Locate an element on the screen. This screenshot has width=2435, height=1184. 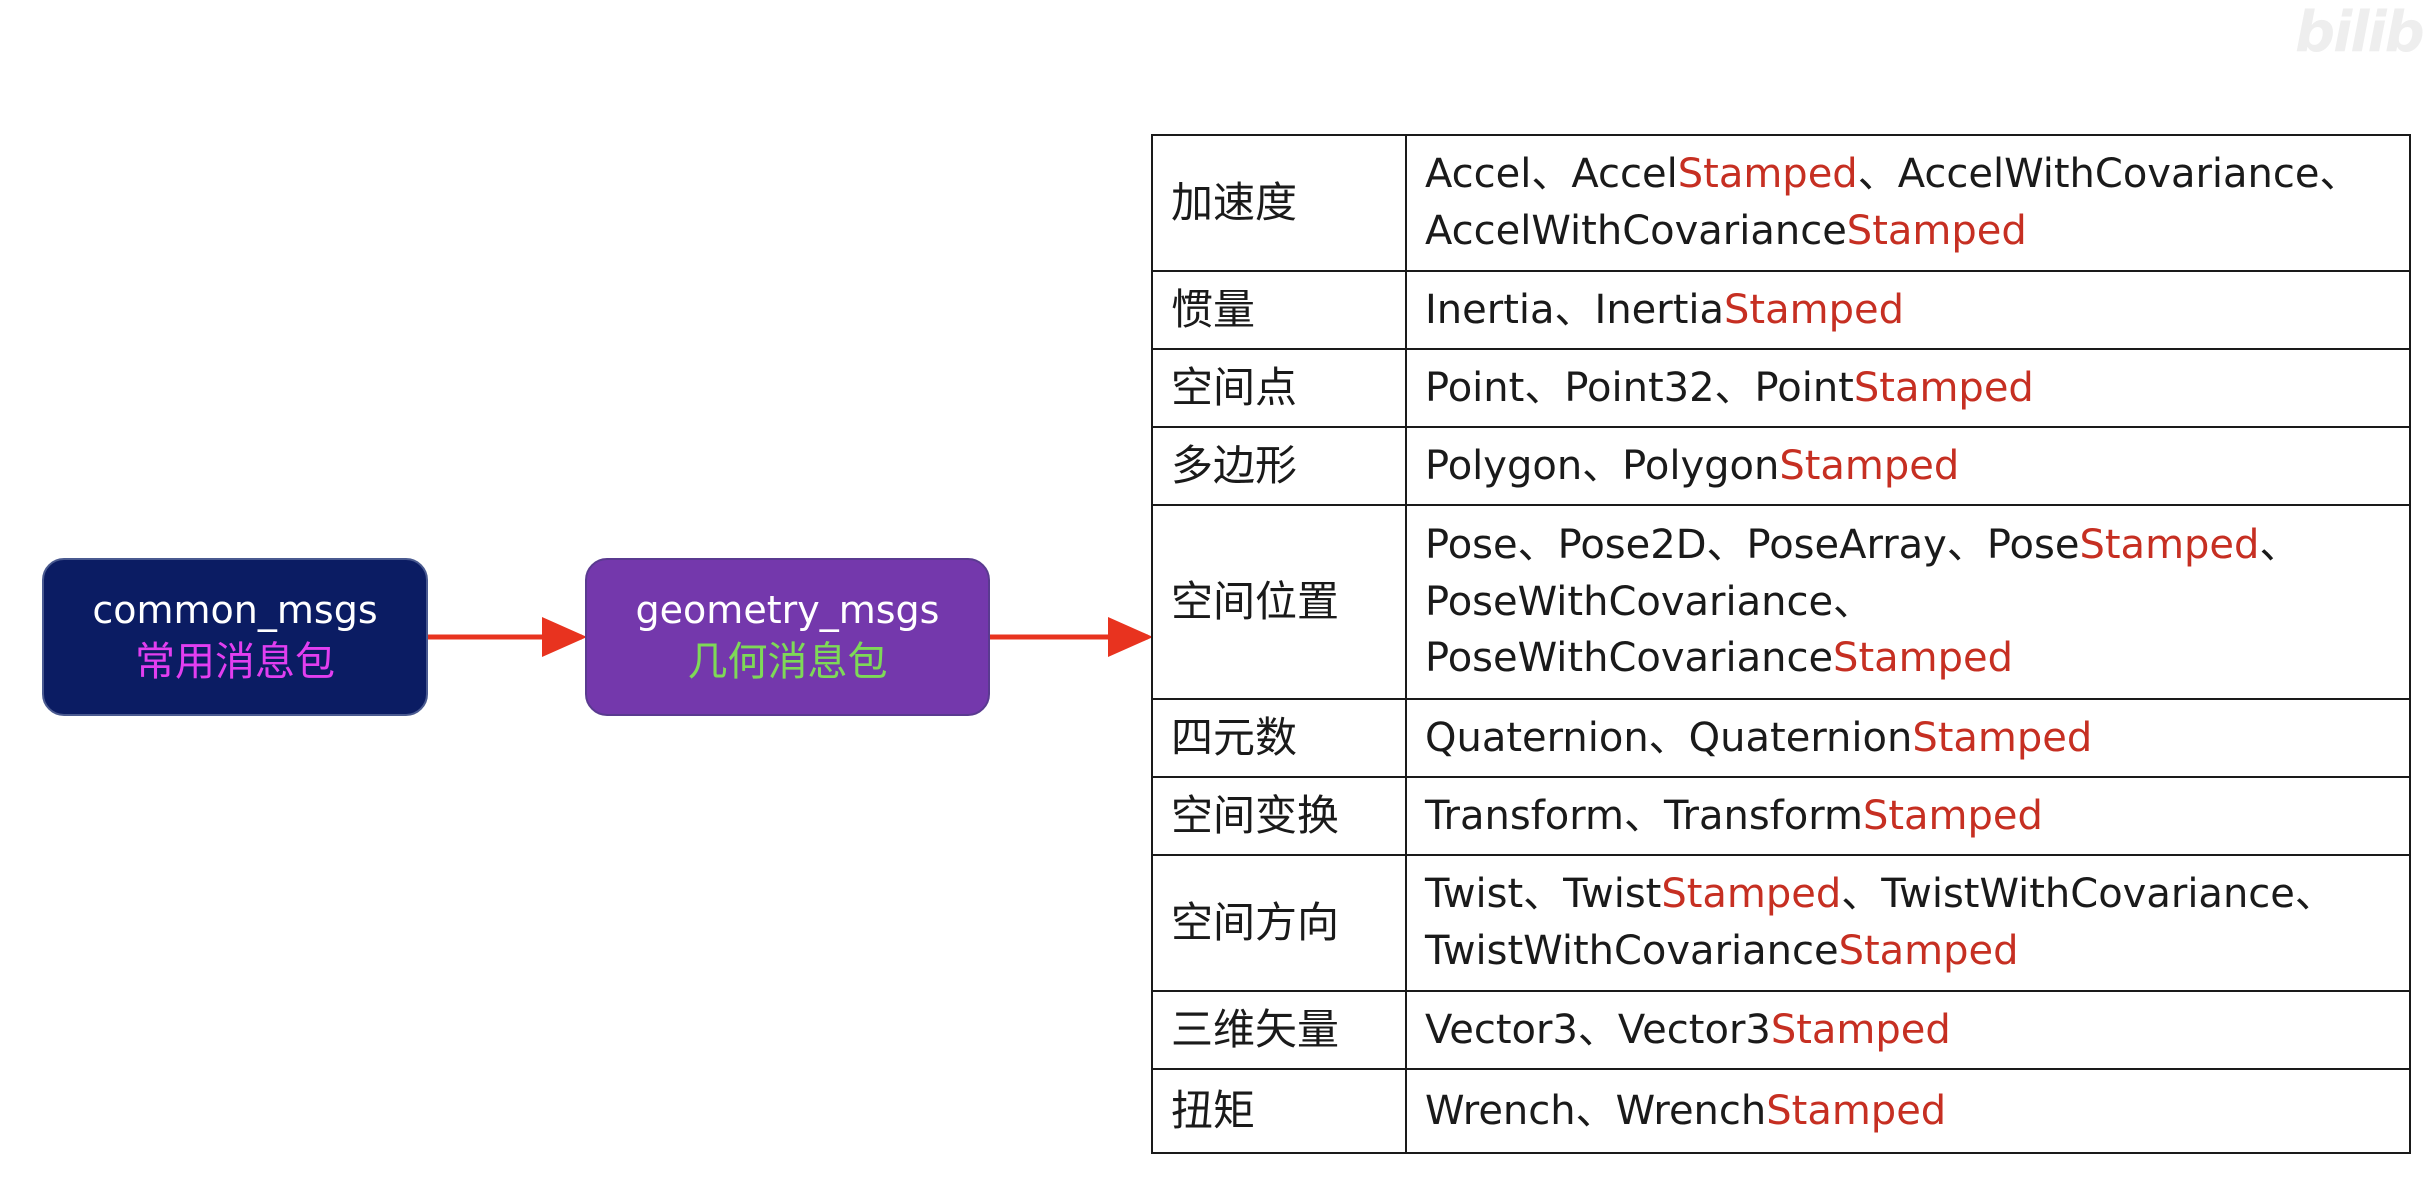
message-type: Vector3Stamped is located at coordinates (1784, 1030).